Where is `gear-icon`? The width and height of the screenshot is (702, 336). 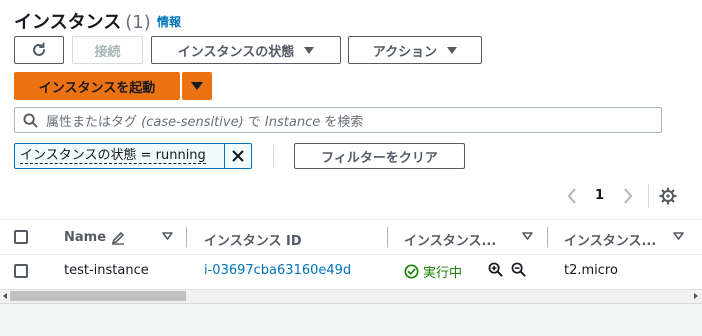
gear-icon is located at coordinates (668, 196).